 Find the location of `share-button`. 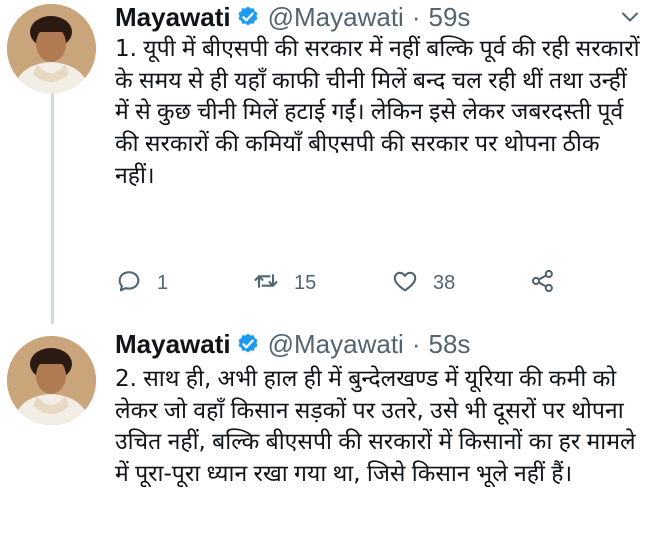

share-button is located at coordinates (543, 283).